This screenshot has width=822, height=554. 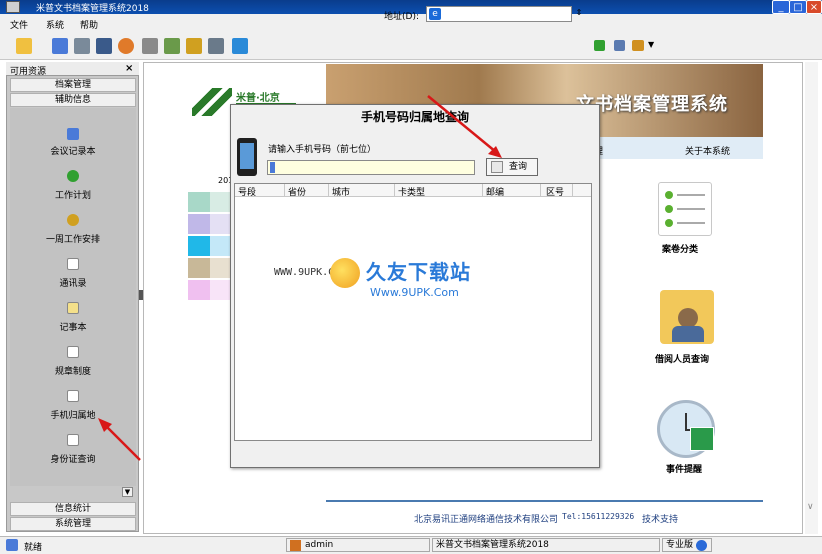 I want to click on status-app-name: 米普文书档案管理系统2018, so click(x=546, y=545).